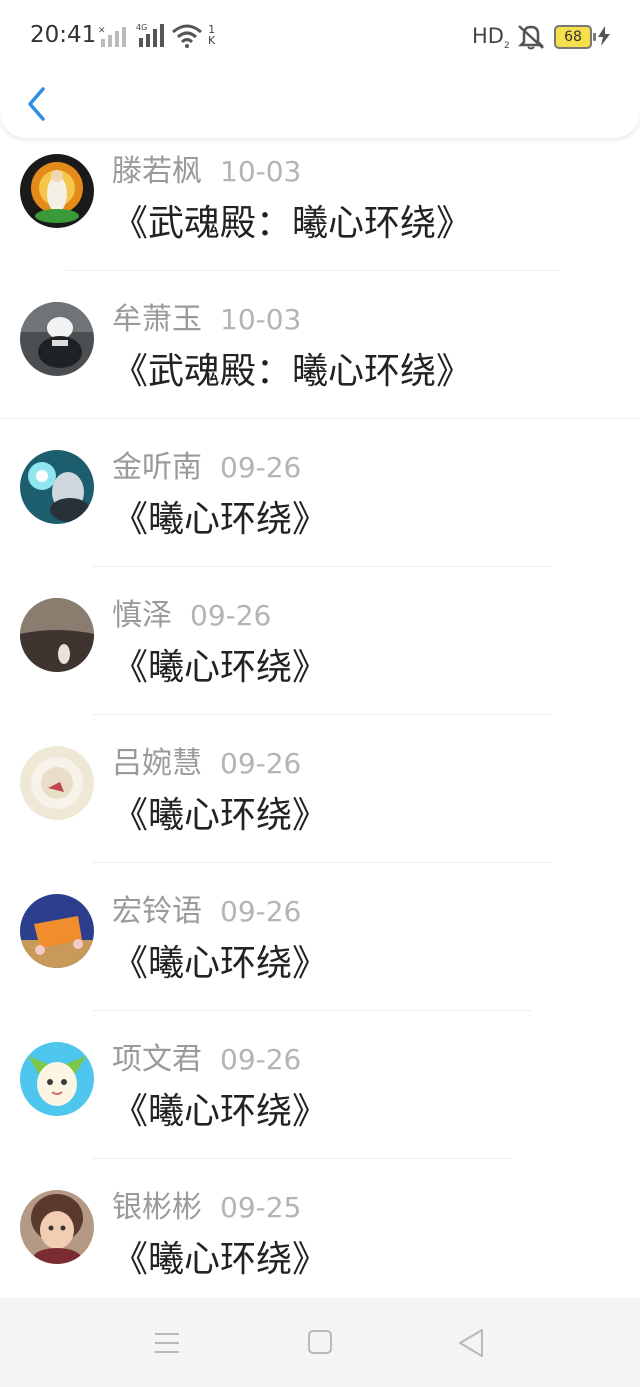 The width and height of the screenshot is (640, 1387). Describe the element at coordinates (261, 1207) in the screenshot. I see `comment-date: 09-25` at that location.